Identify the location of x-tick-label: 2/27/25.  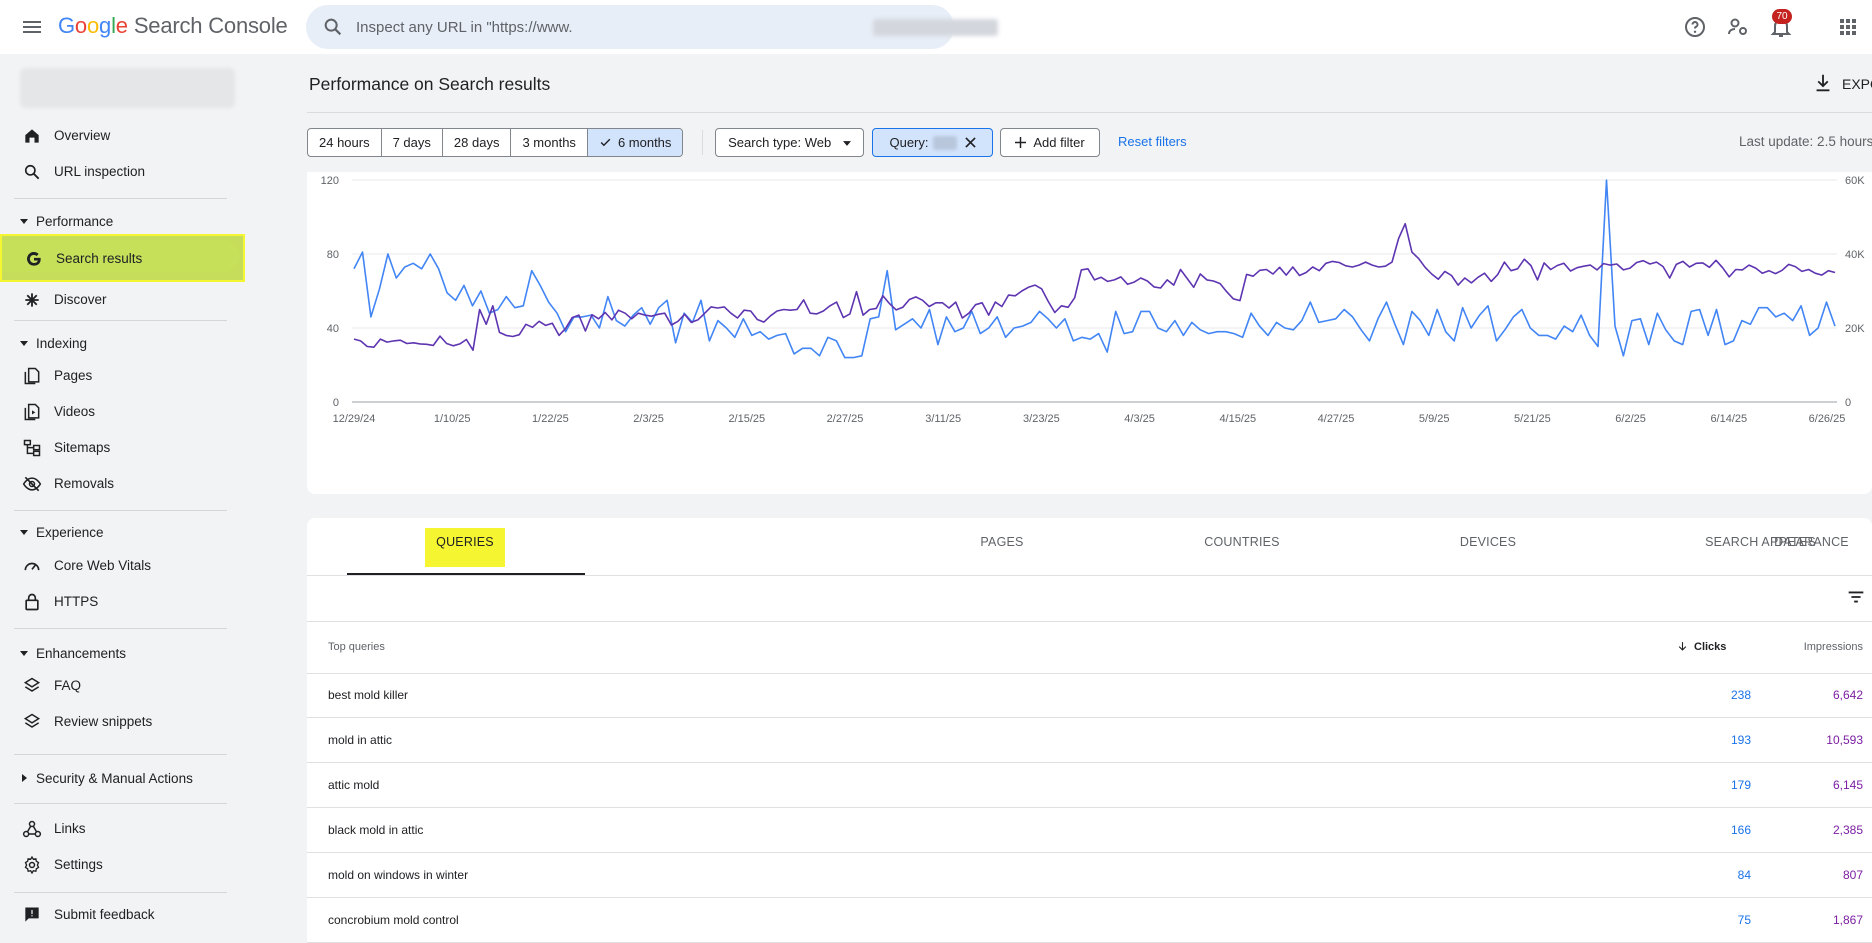
(845, 419).